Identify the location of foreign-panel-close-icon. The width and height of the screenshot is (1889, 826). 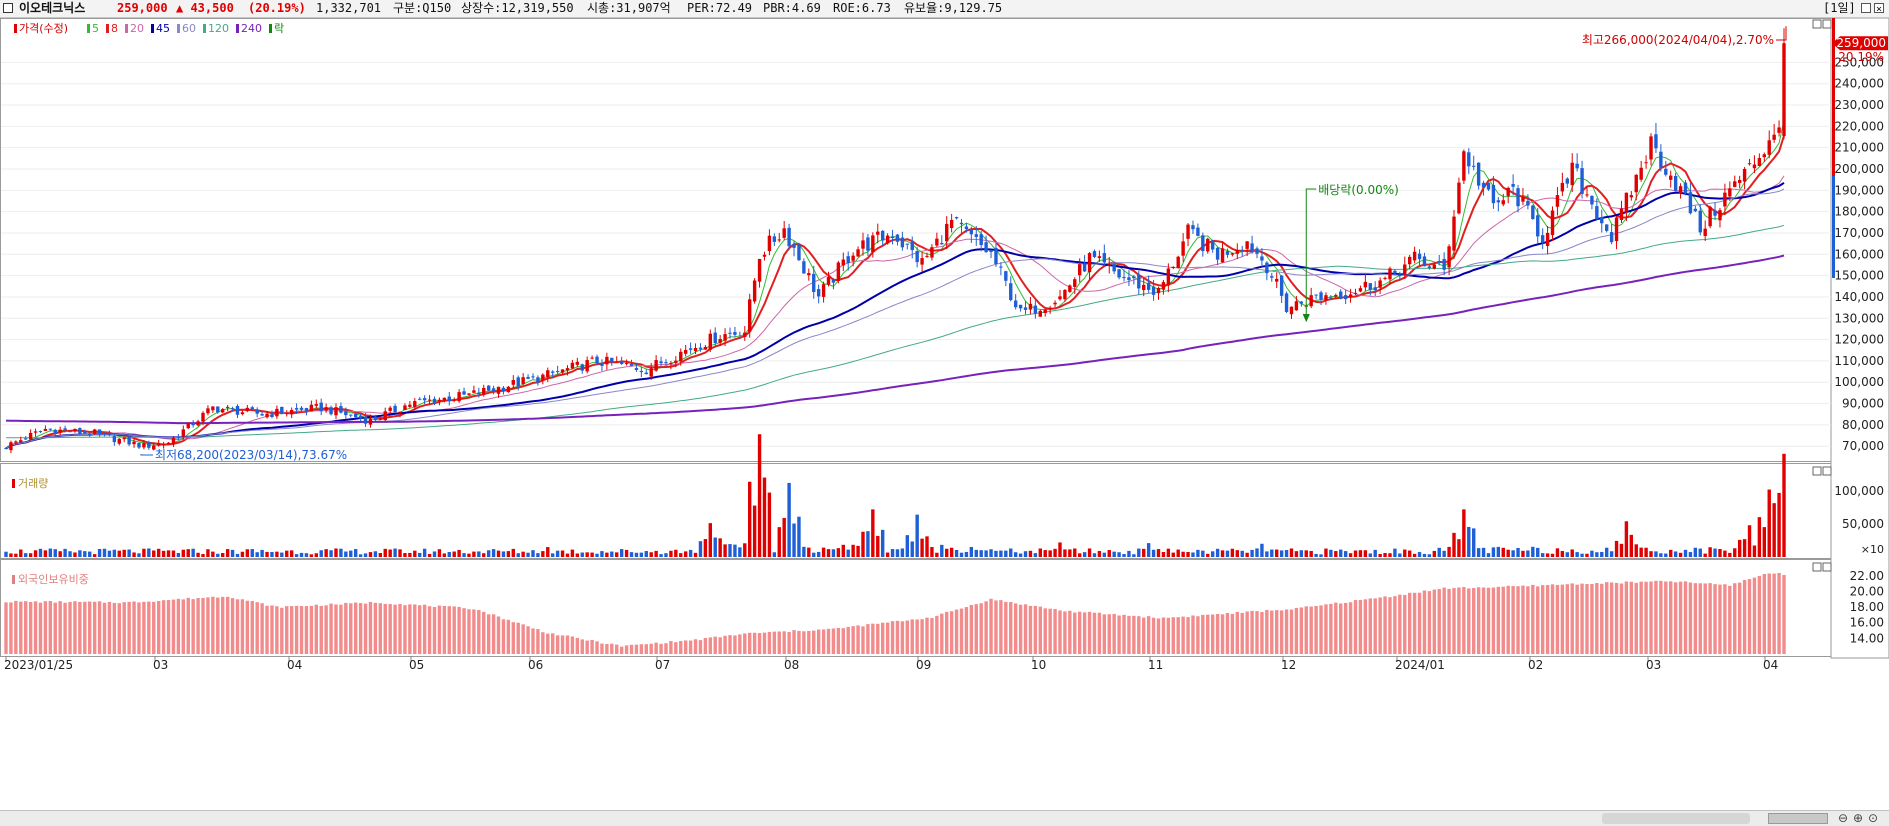
(1827, 567).